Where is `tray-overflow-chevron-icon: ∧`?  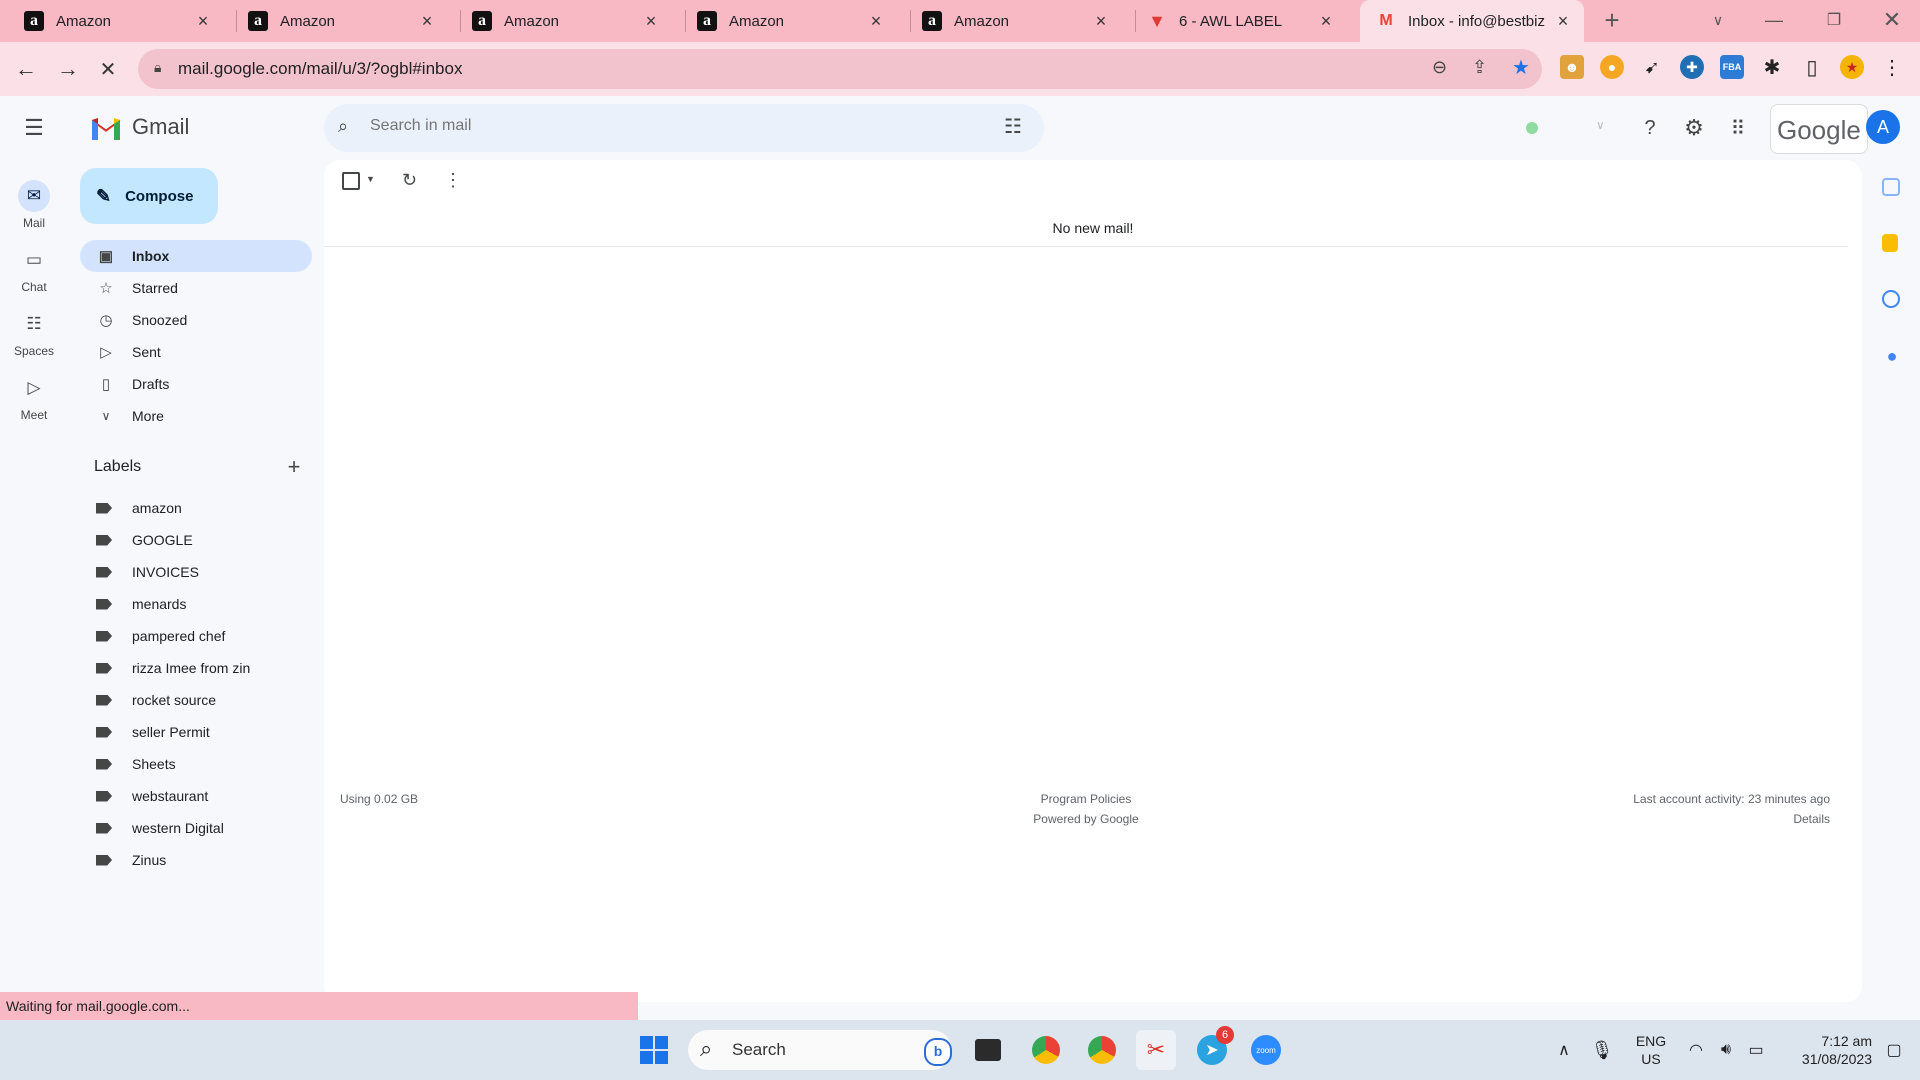 tray-overflow-chevron-icon: ∧ is located at coordinates (1564, 1050).